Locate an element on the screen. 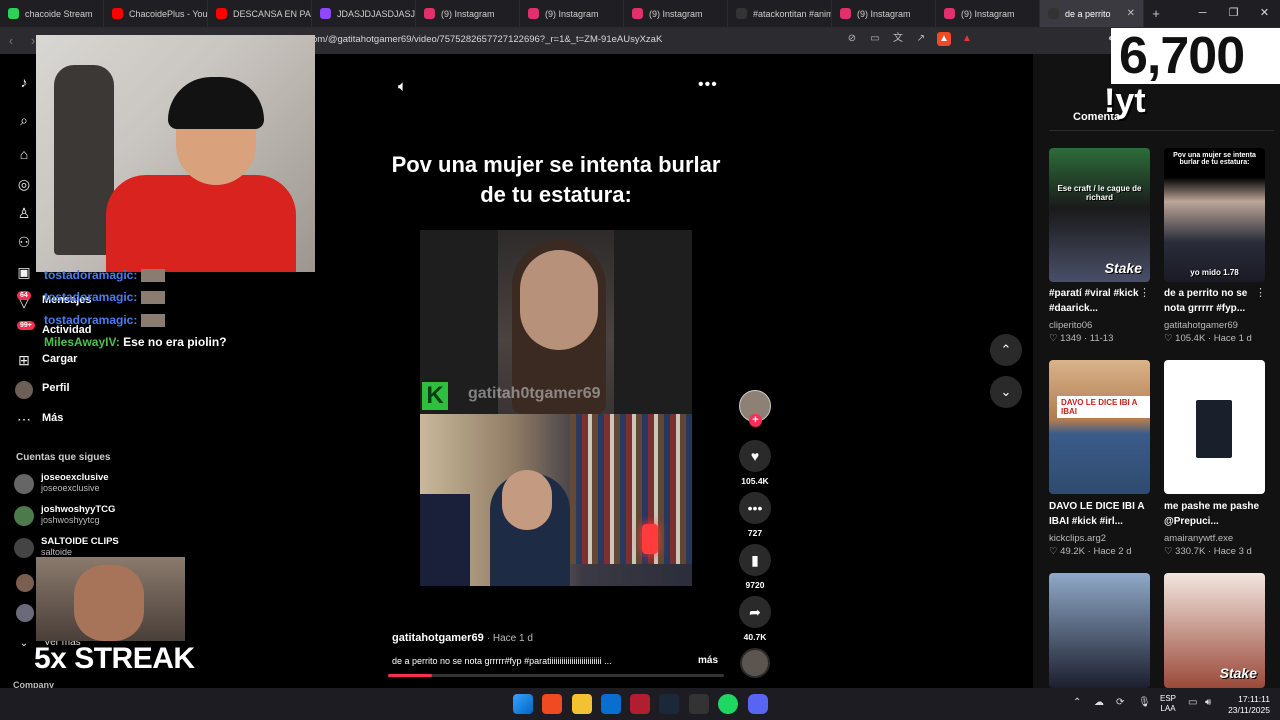 This screenshot has height=720, width=1280. chevron-down-icon: ⌄ is located at coordinates (24, 644).